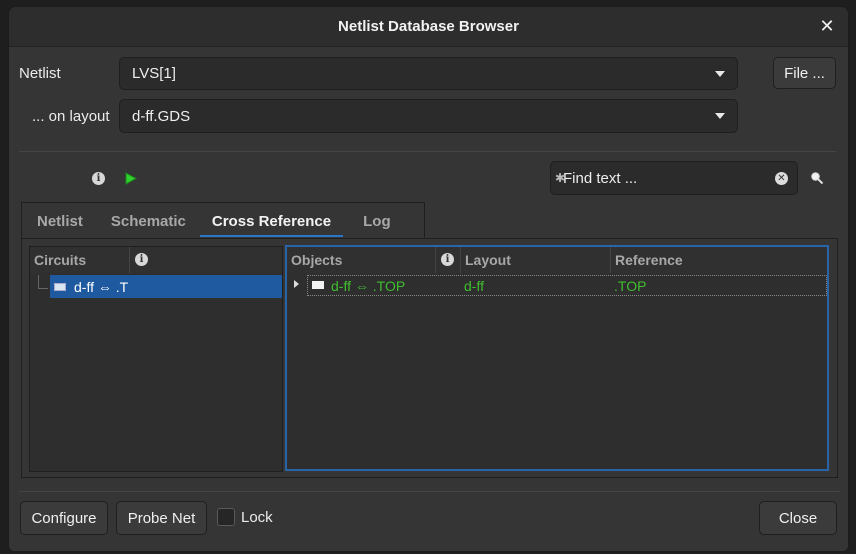 The height and width of the screenshot is (554, 856). I want to click on objects-header: Objects, so click(361, 260).